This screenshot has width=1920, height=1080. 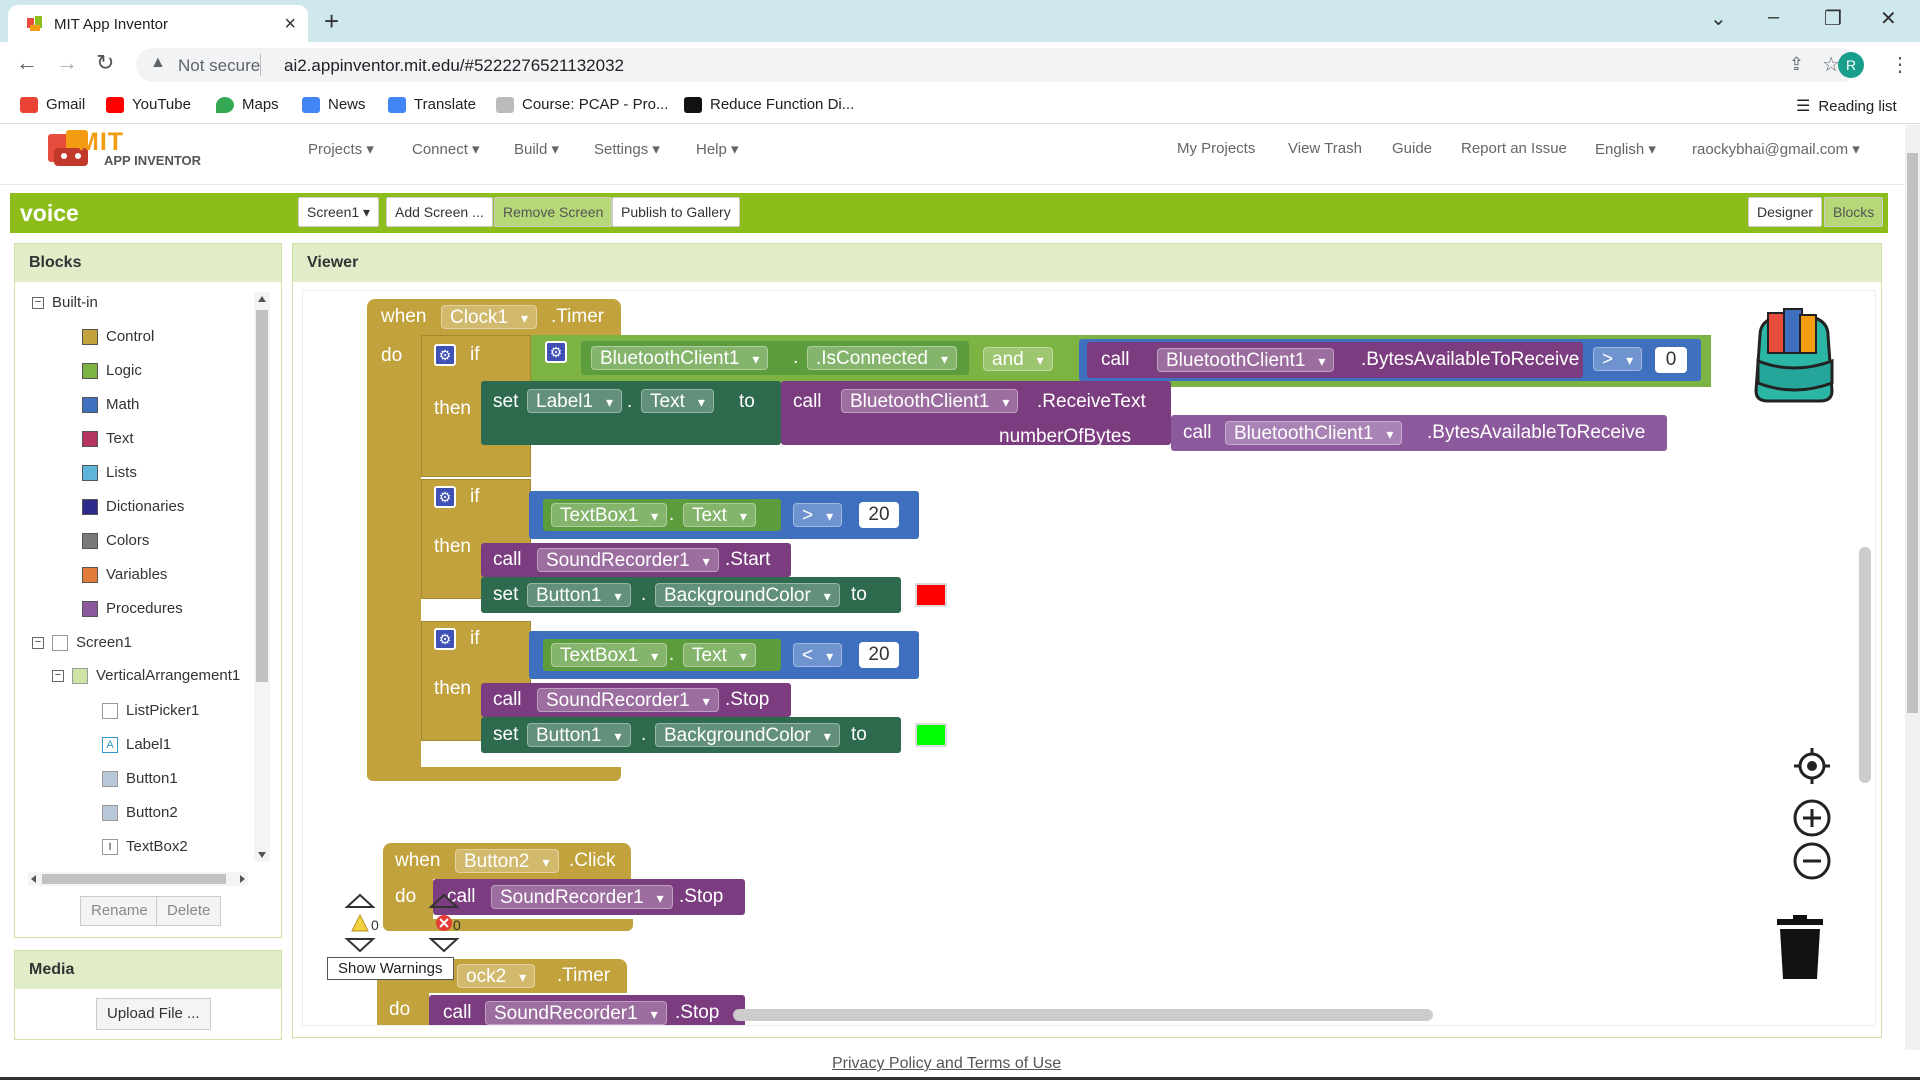 What do you see at coordinates (536, 149) in the screenshot?
I see `menu-build: Build ▾` at bounding box center [536, 149].